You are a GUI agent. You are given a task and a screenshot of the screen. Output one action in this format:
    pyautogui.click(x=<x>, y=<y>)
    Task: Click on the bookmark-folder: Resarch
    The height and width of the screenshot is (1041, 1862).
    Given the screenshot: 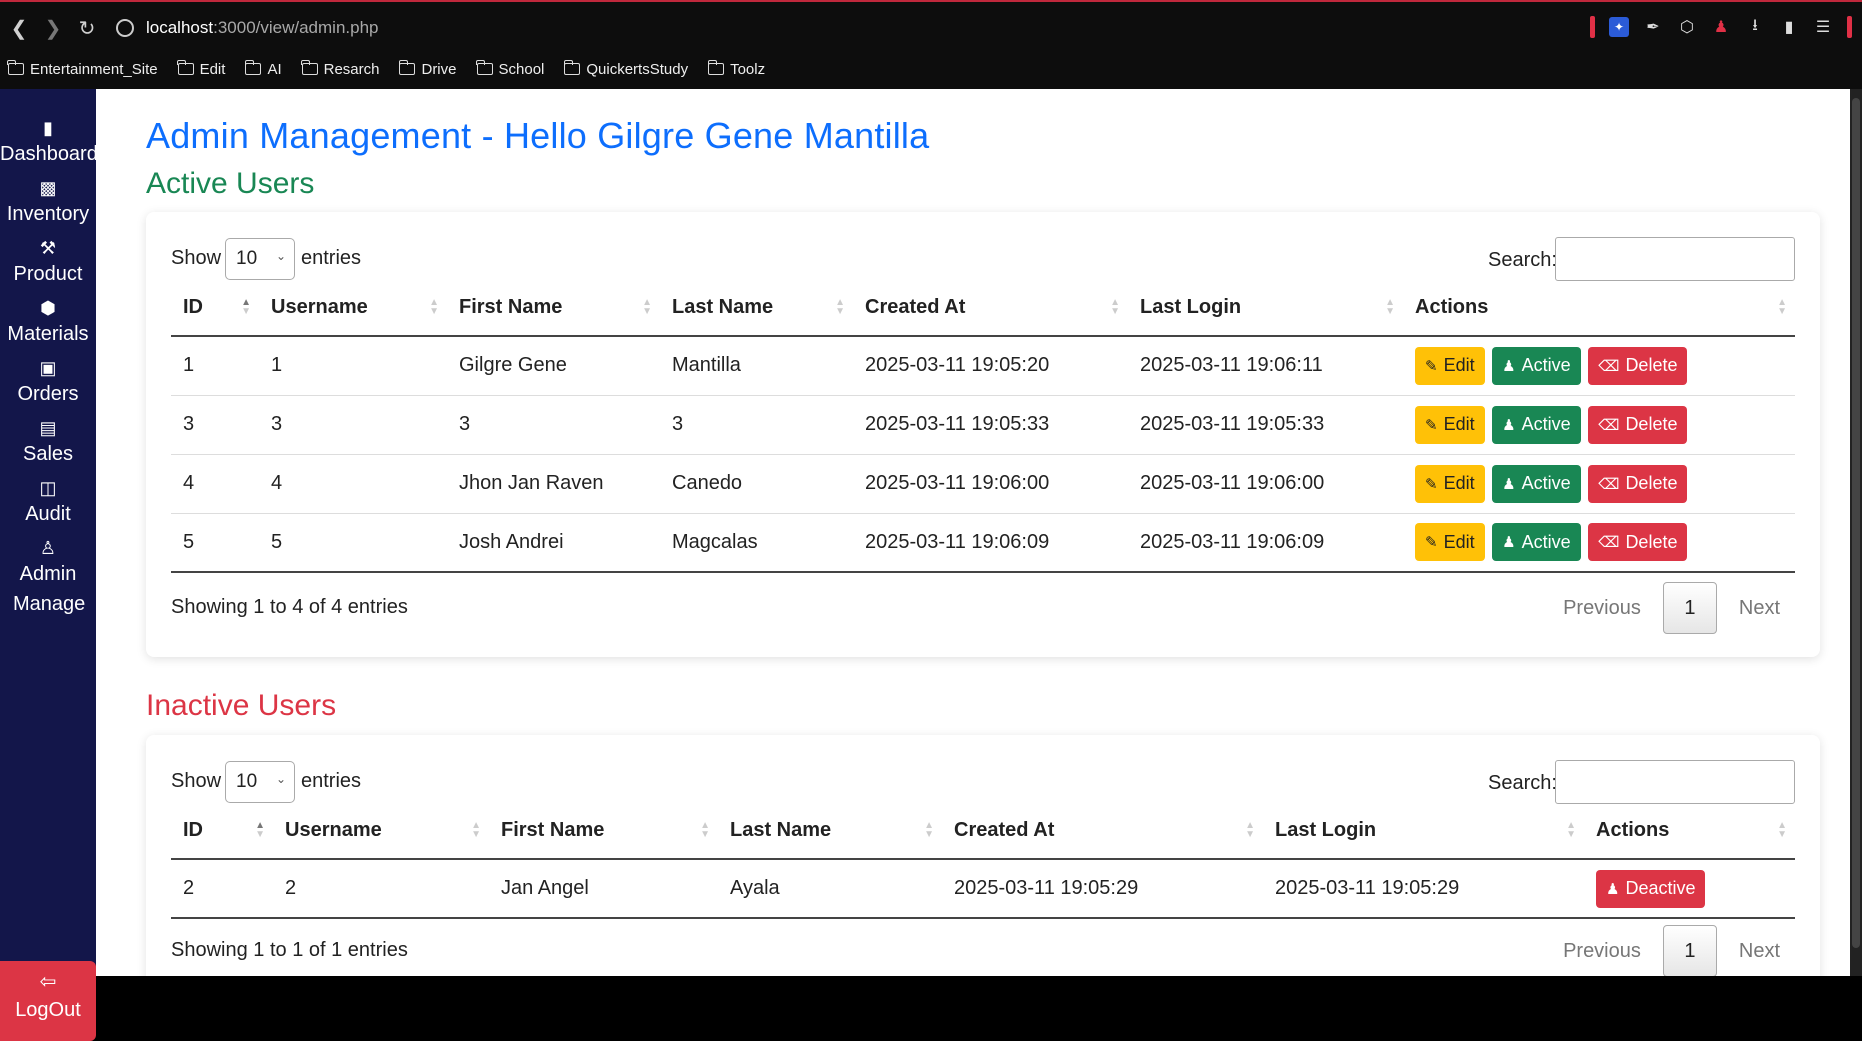 What is the action you would take?
    pyautogui.click(x=340, y=69)
    